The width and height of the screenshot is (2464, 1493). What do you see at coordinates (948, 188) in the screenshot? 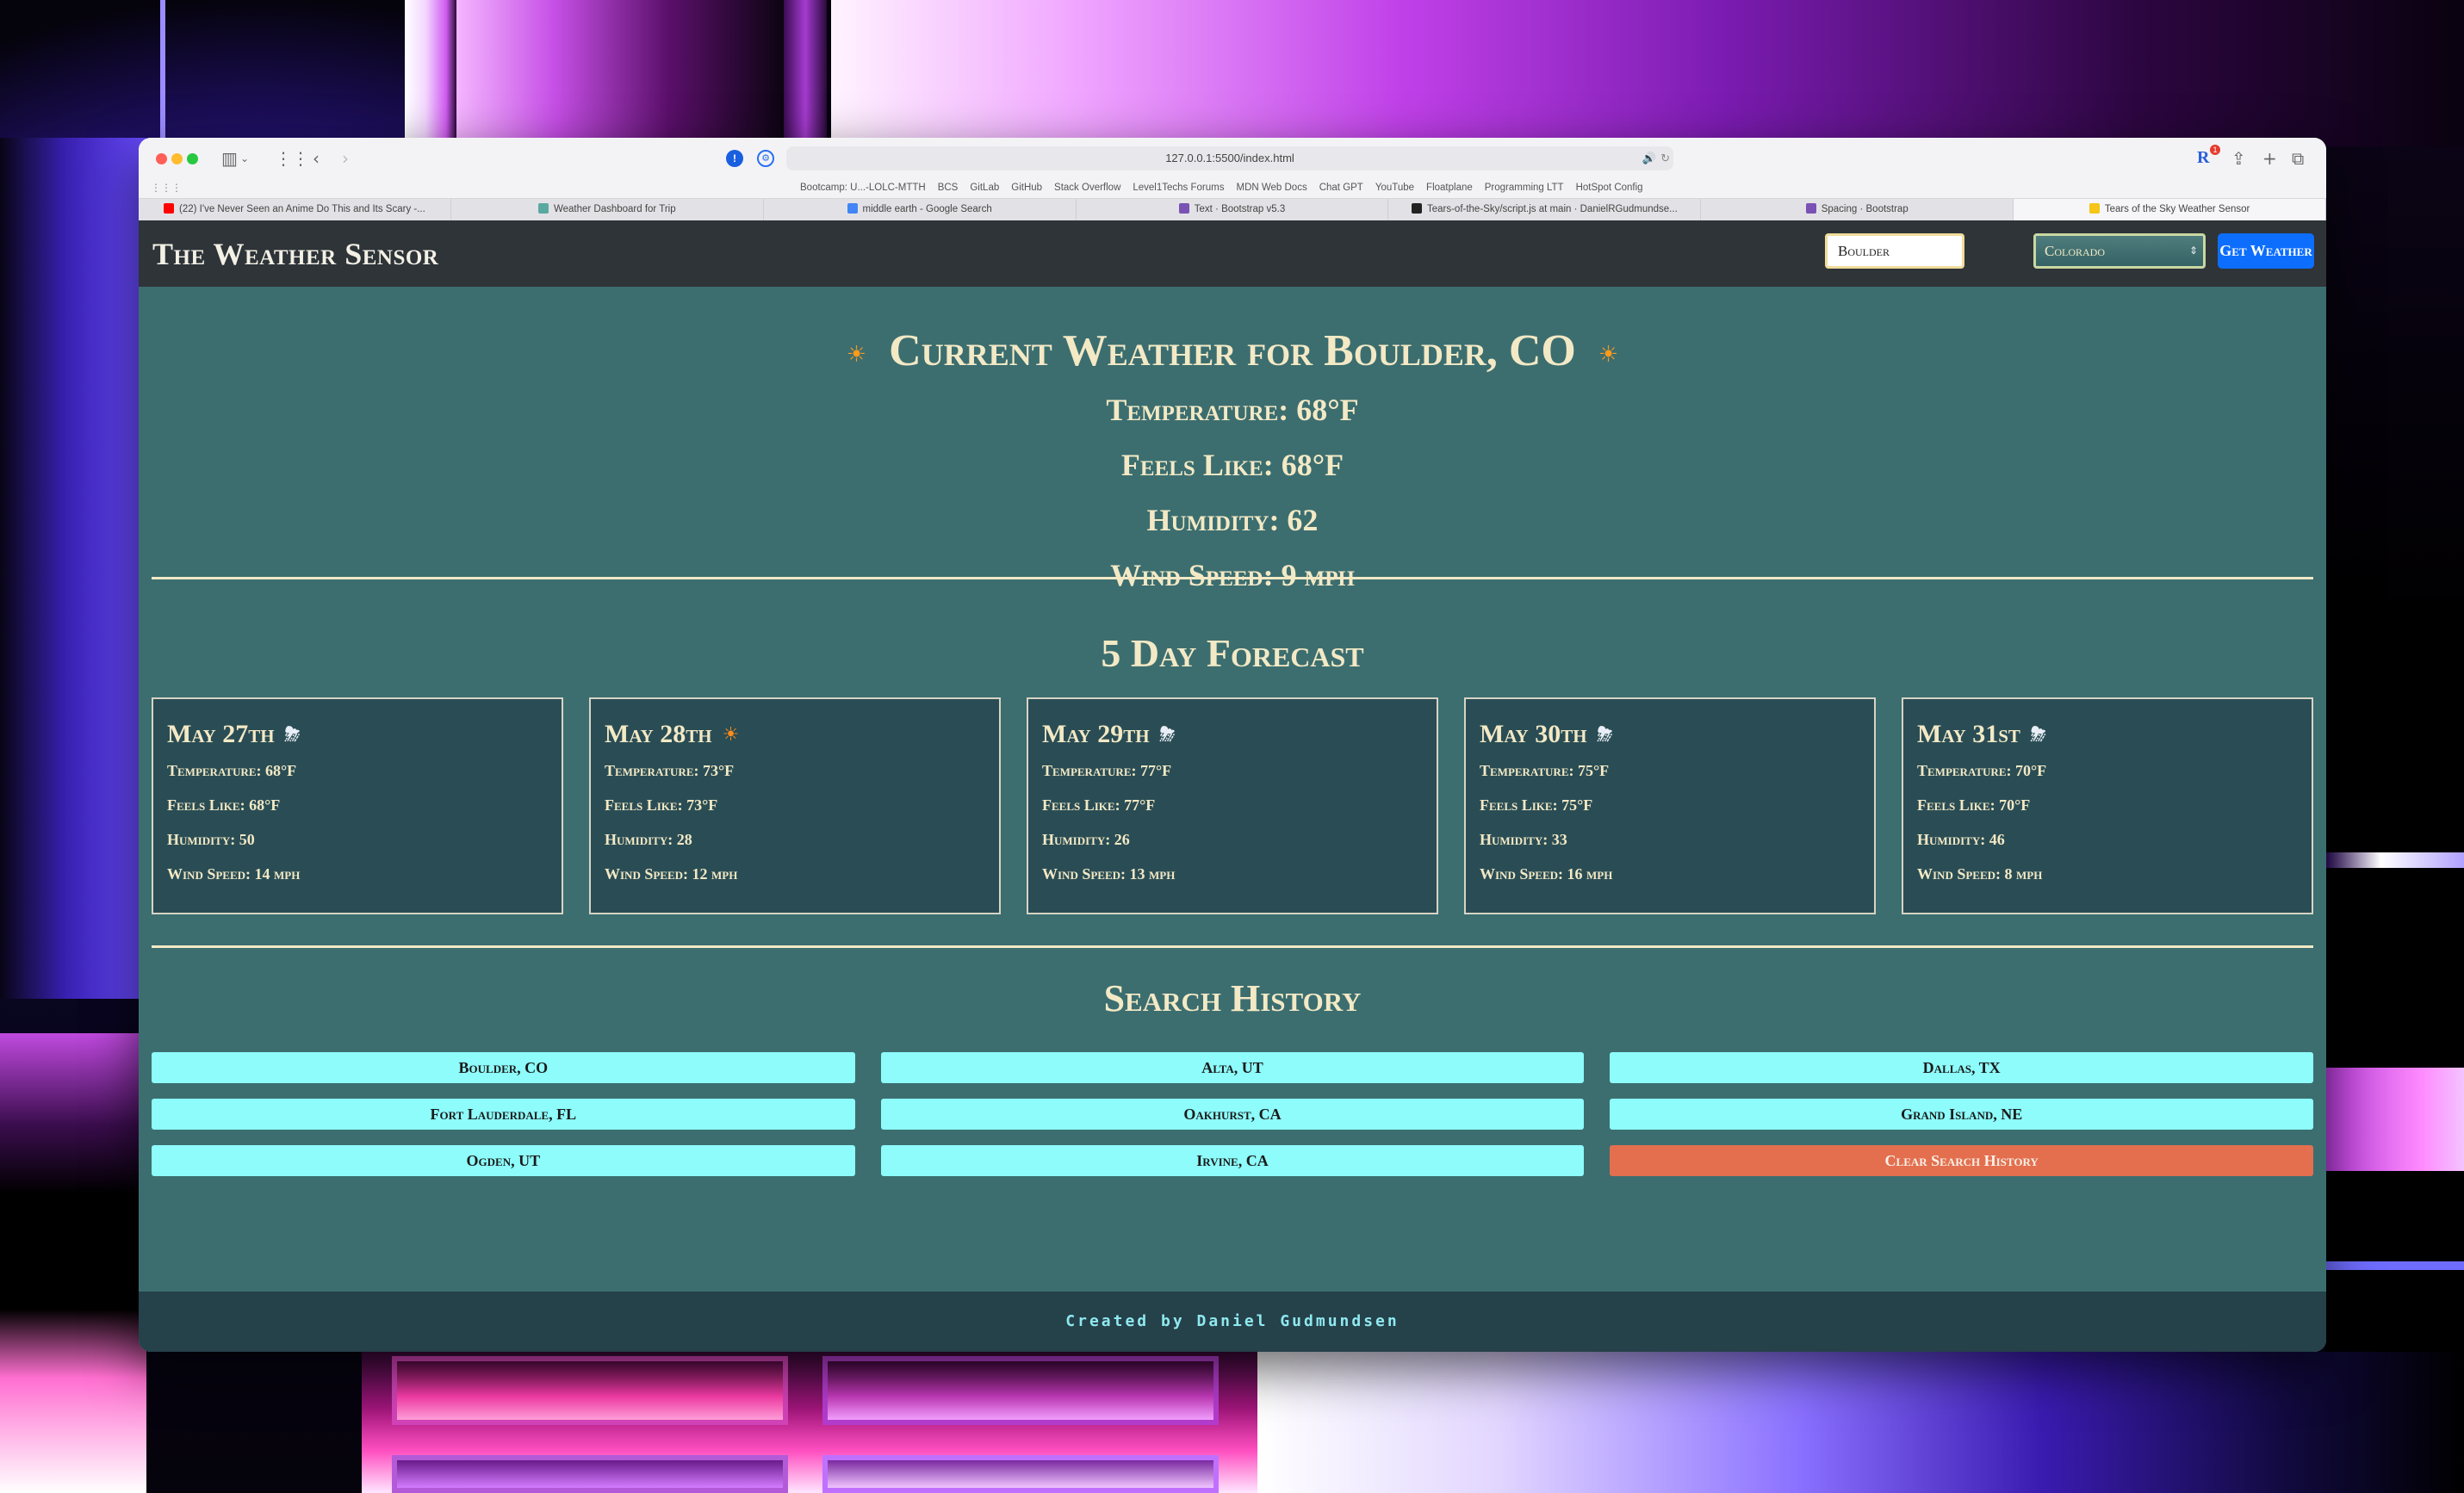
I see `bookmark-item: BCS` at bounding box center [948, 188].